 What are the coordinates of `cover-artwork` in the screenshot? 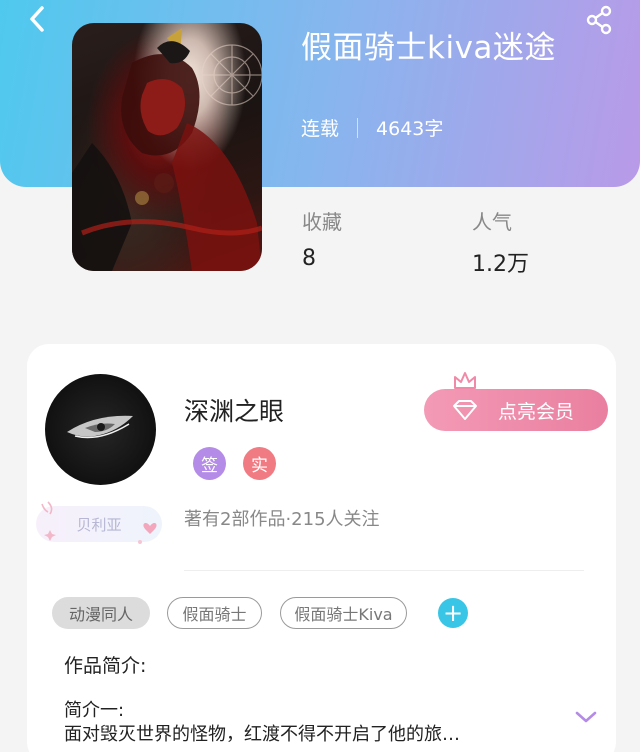 It's located at (167, 149).